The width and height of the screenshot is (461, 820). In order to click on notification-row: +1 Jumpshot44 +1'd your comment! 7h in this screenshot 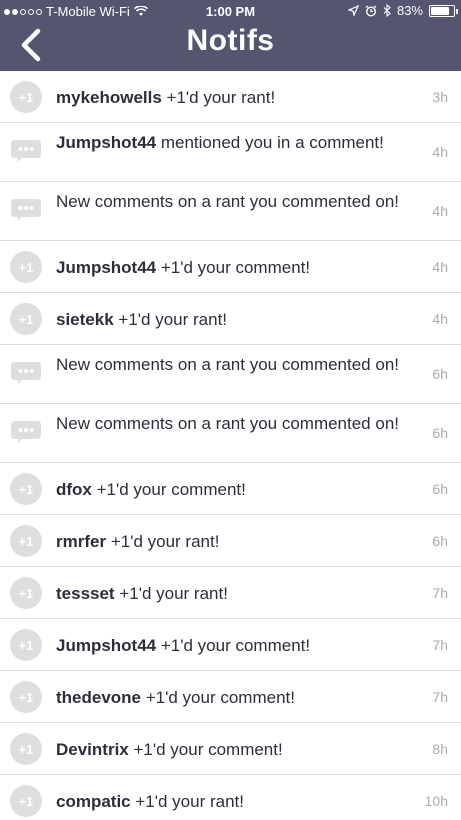, I will do `click(230, 645)`.